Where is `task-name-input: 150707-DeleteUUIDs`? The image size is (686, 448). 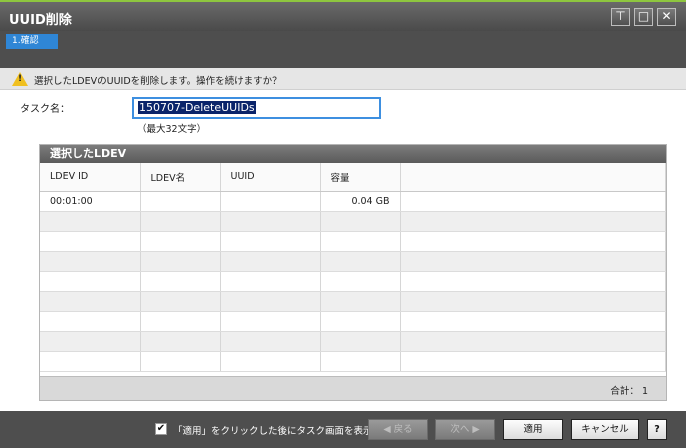 task-name-input: 150707-DeleteUUIDs is located at coordinates (256, 108).